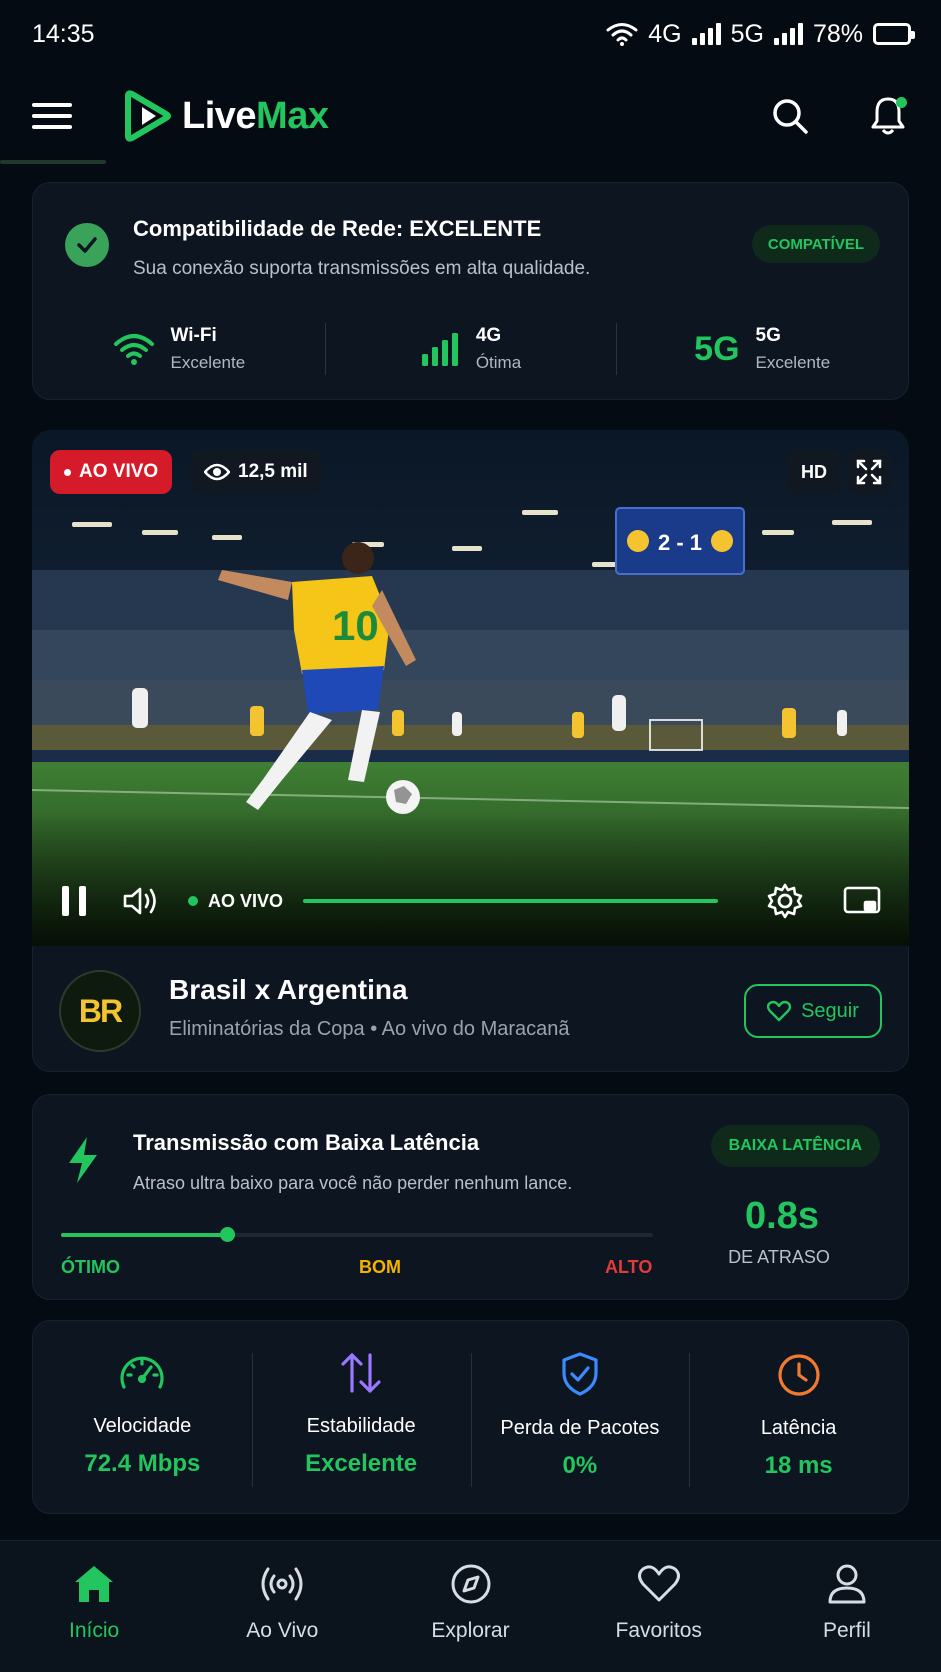 This screenshot has height=1672, width=941. What do you see at coordinates (357, 1234) in the screenshot?
I see `latency-meter` at bounding box center [357, 1234].